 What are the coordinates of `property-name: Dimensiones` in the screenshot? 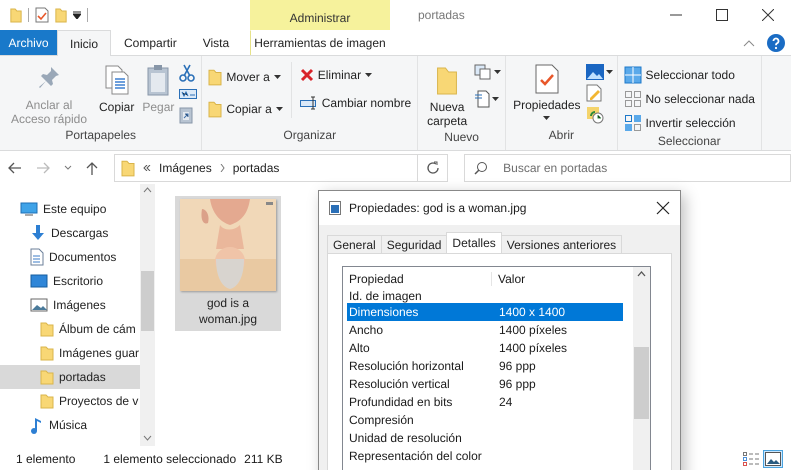 It's located at (384, 312).